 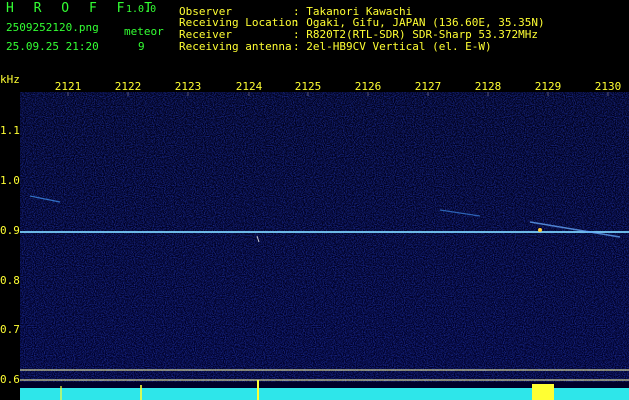 I want to click on y-tick-label: 0.6, so click(x=10, y=379).